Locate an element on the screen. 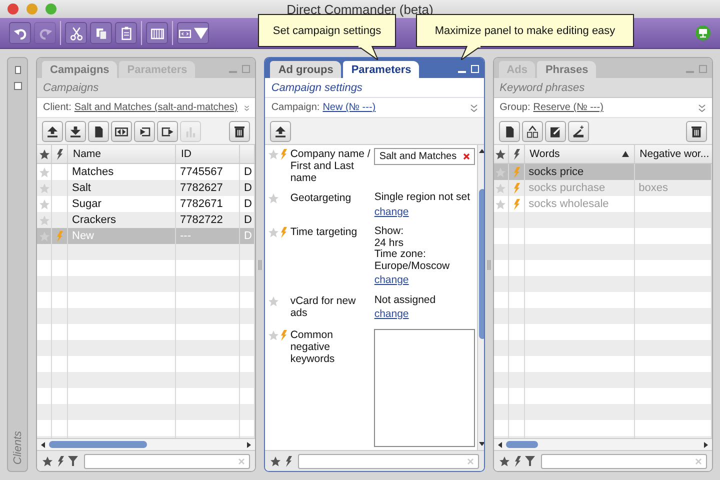 Image resolution: width=720 pixels, height=480 pixels. group-button is located at coordinates (532, 131).